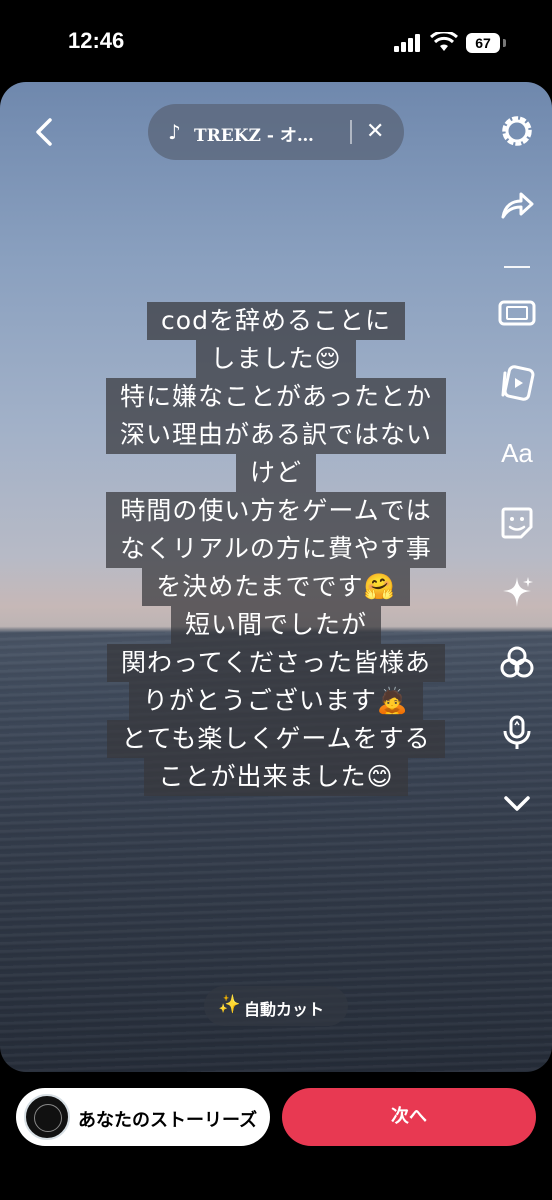 The width and height of the screenshot is (552, 1200). Describe the element at coordinates (284, 1009) in the screenshot. I see `auto-cut-label: 自動カット` at that location.